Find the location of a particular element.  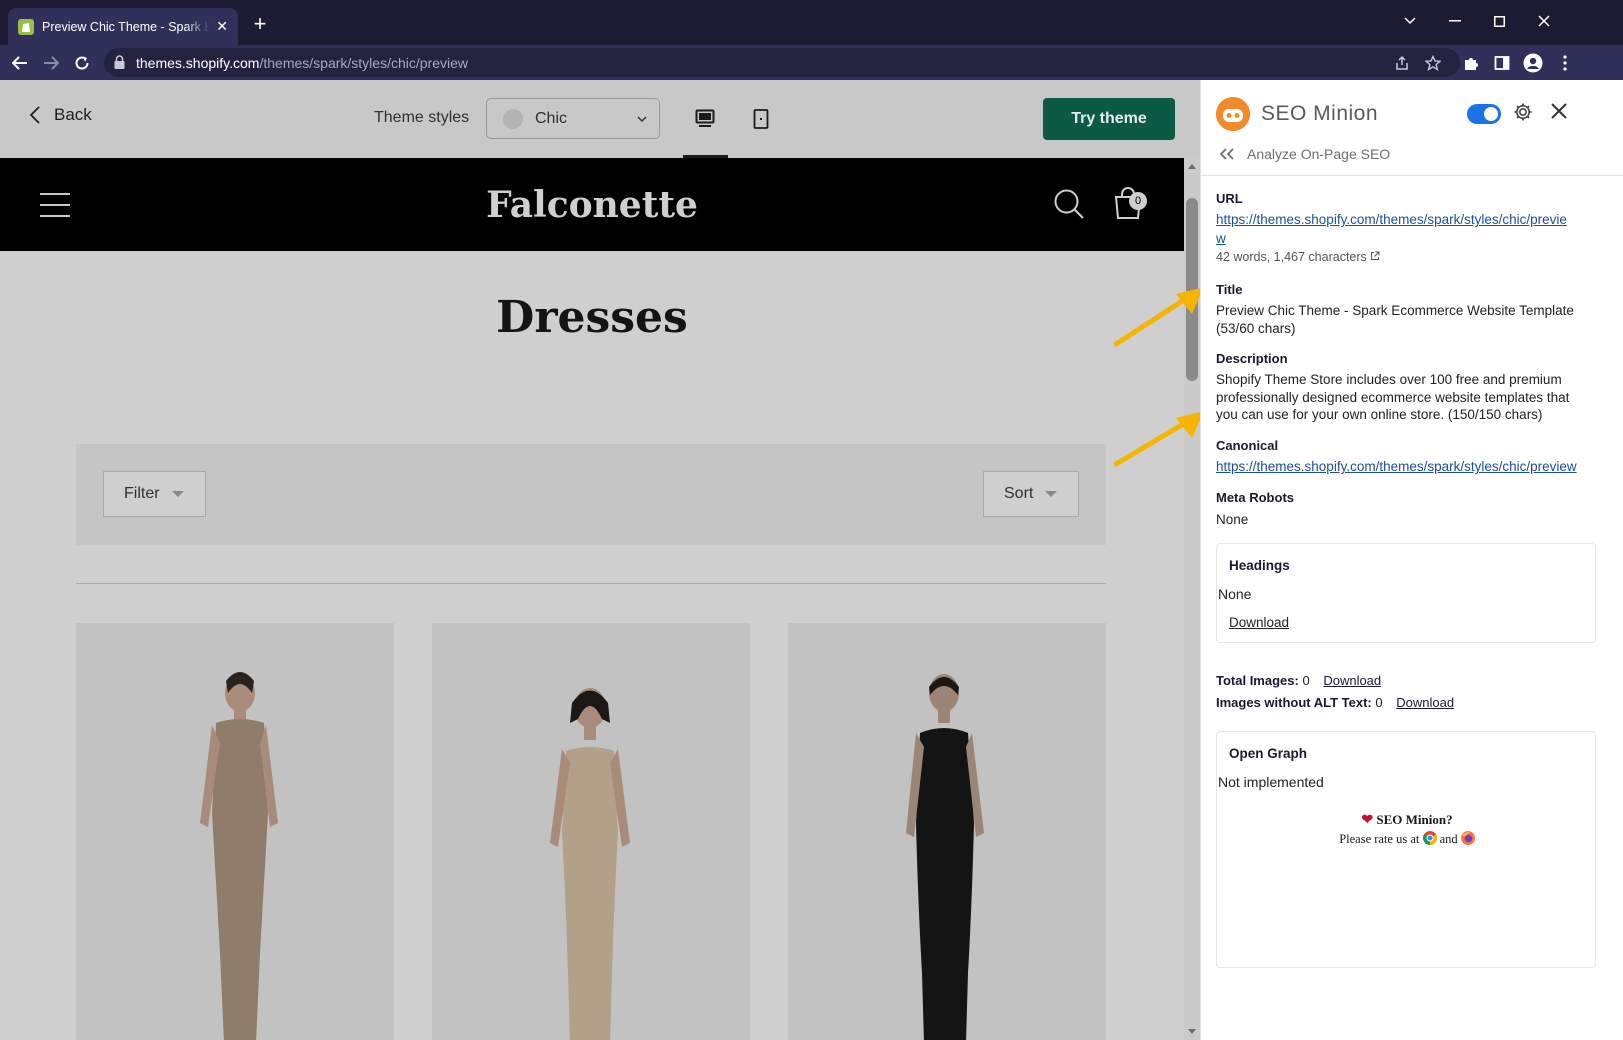

try-theme-button: Try theme is located at coordinates (1109, 119).